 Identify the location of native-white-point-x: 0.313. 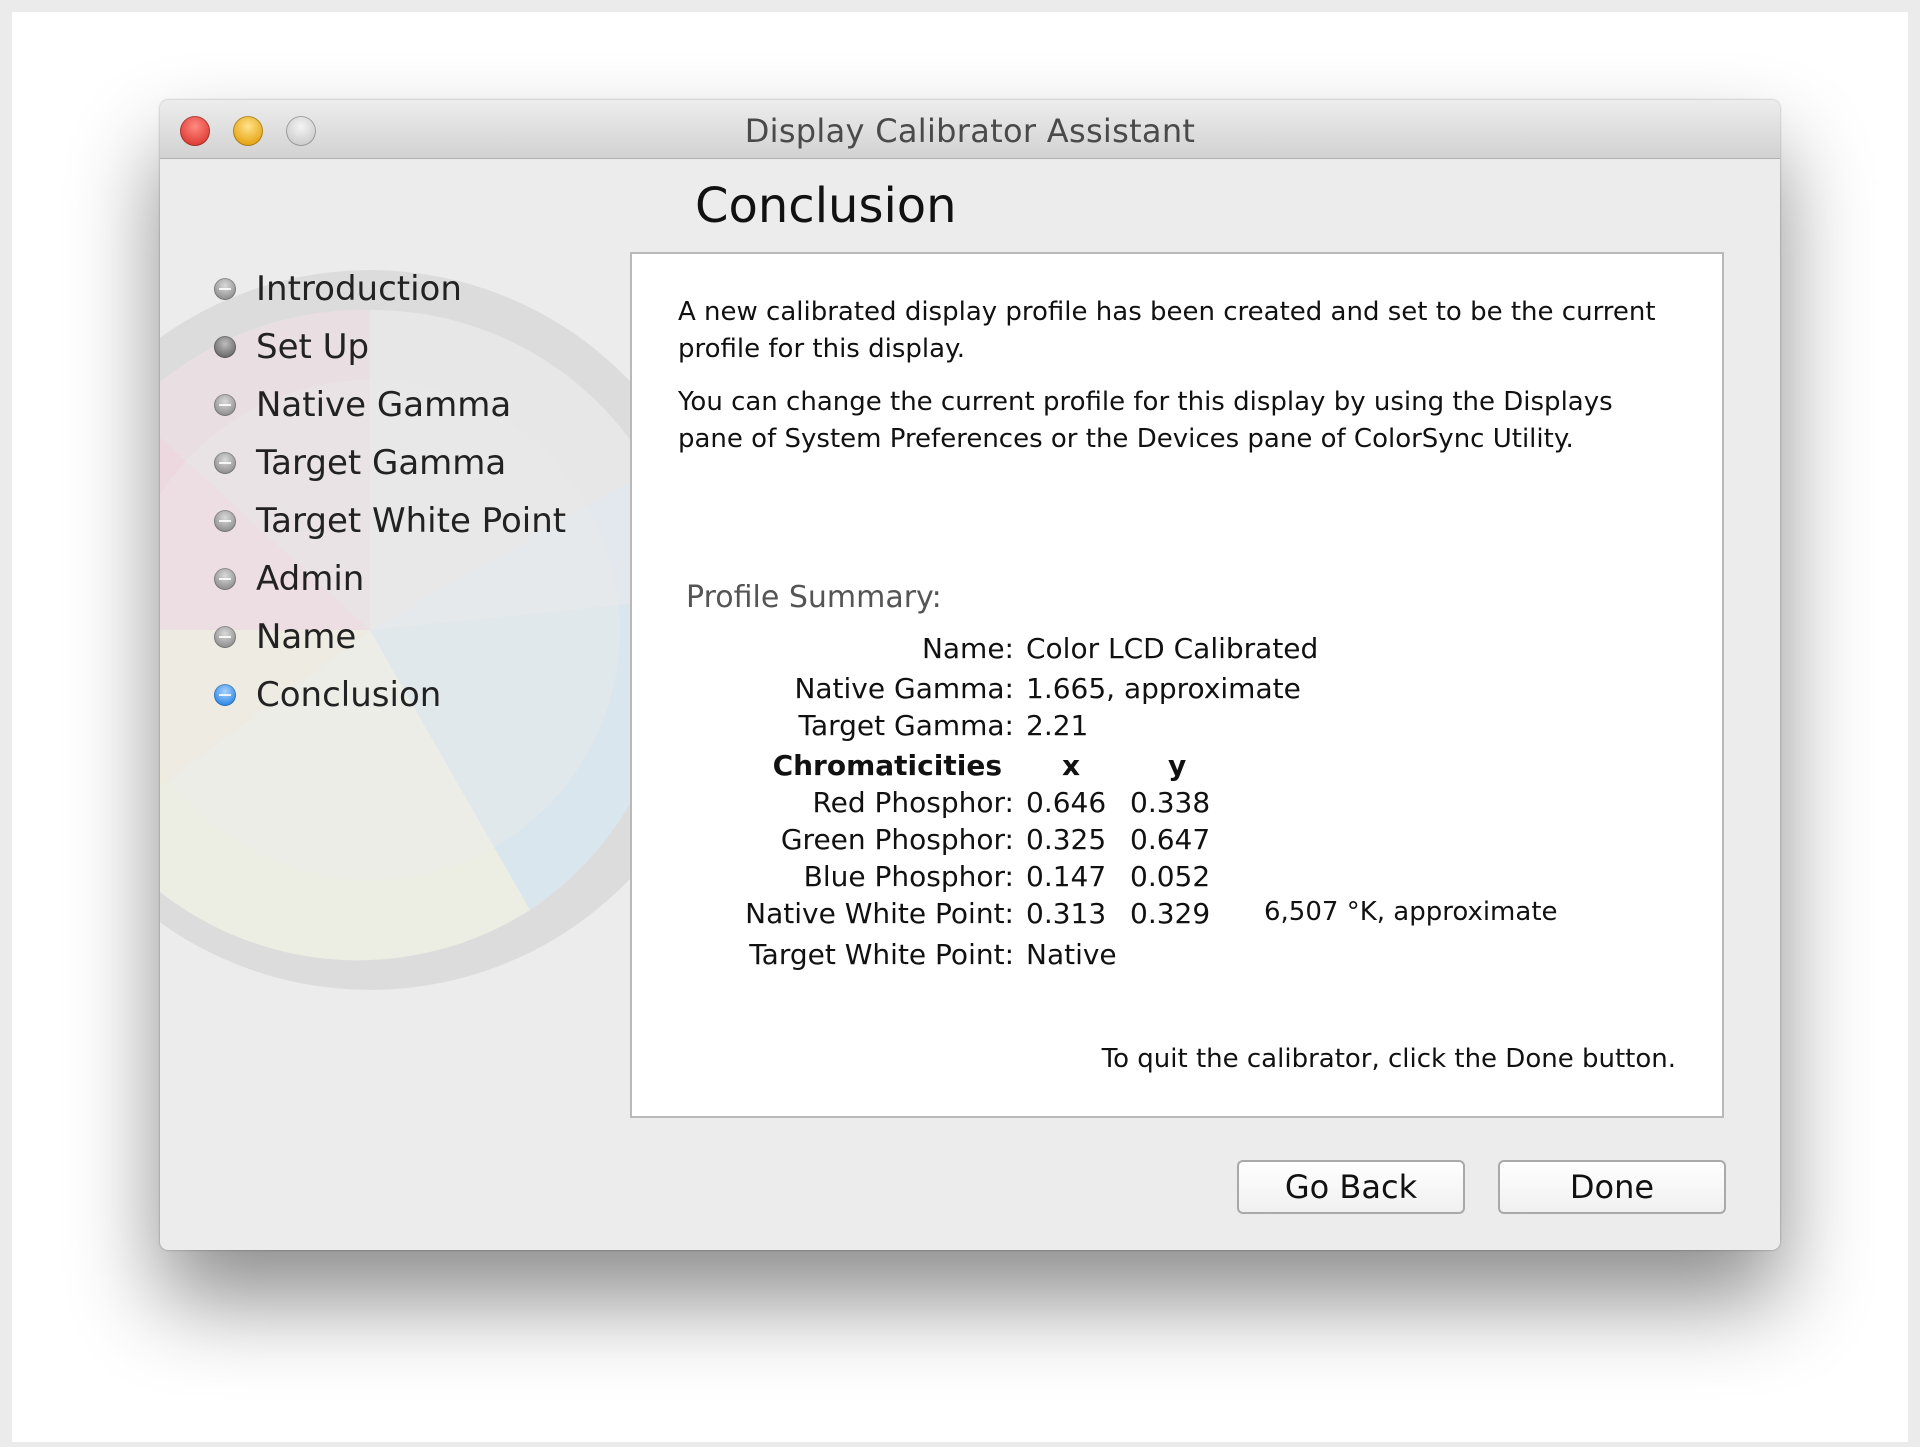
(1066, 913).